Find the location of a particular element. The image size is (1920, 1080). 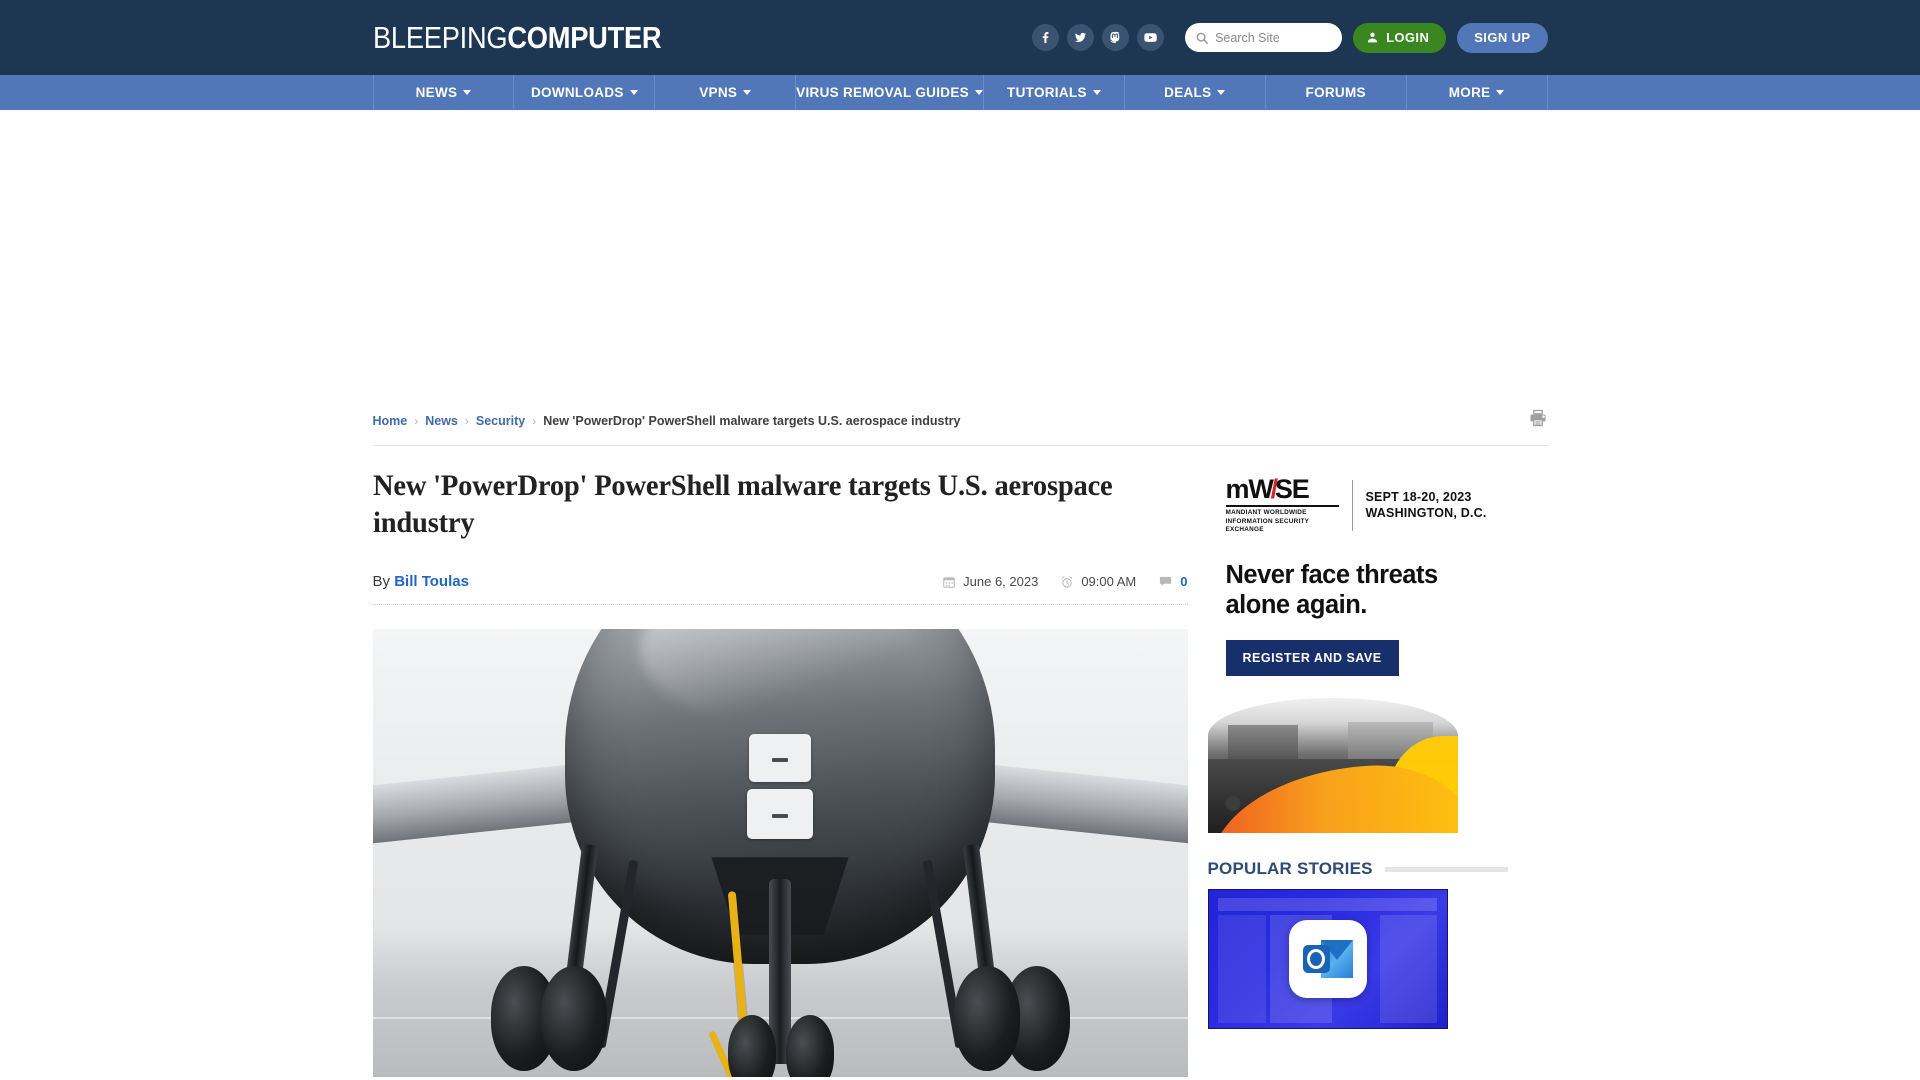

breadcrumb-link-security: Security is located at coordinates (500, 421).